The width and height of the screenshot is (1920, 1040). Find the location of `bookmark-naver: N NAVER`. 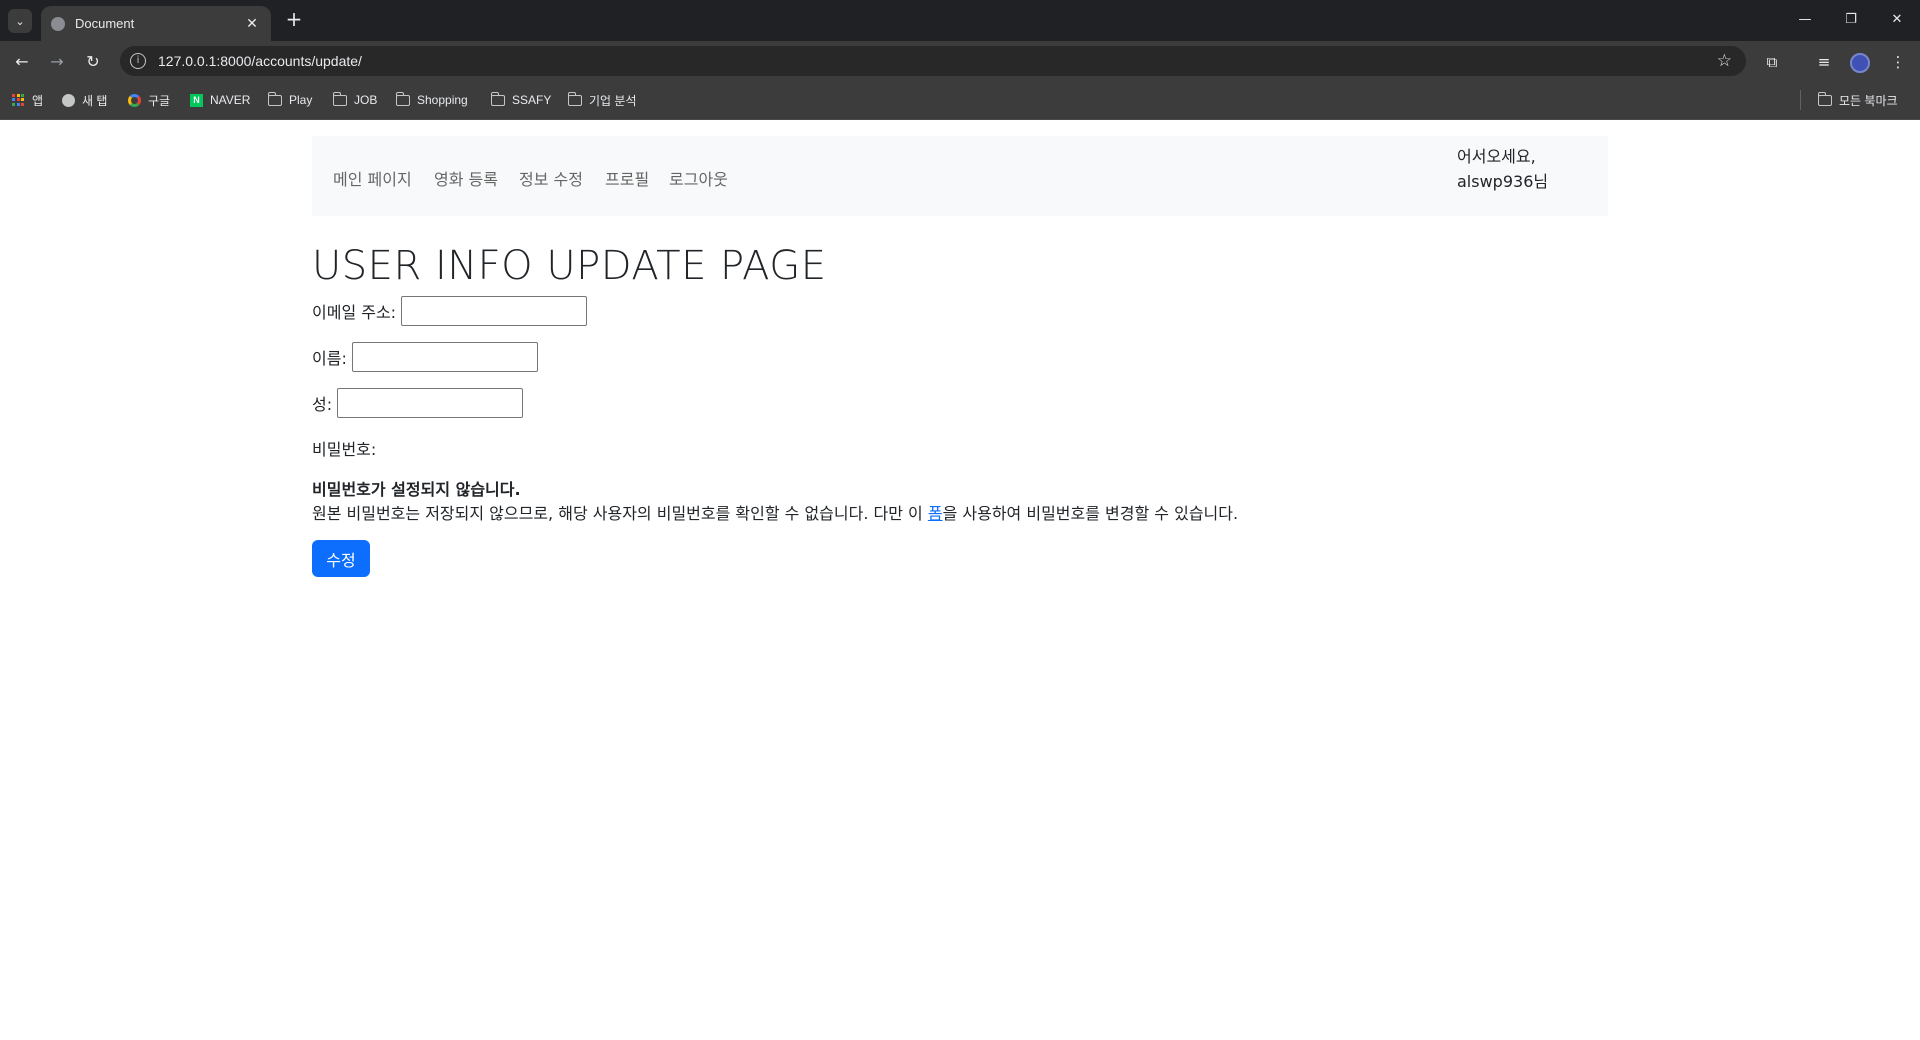

bookmark-naver: N NAVER is located at coordinates (220, 100).